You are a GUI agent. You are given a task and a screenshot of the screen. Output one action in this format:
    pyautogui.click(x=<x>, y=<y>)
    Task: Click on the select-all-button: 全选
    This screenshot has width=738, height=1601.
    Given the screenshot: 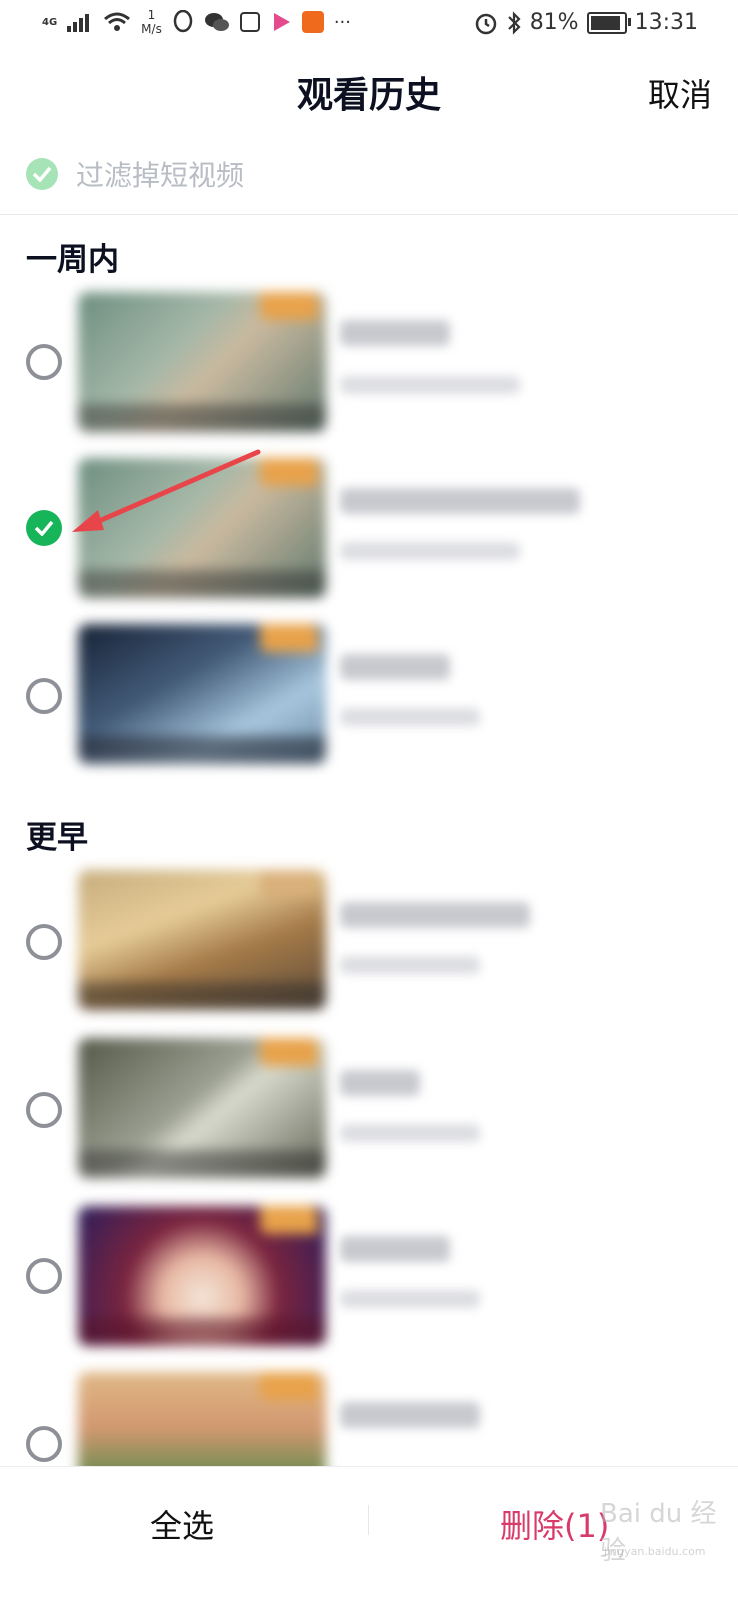 What is the action you would take?
    pyautogui.click(x=182, y=1524)
    